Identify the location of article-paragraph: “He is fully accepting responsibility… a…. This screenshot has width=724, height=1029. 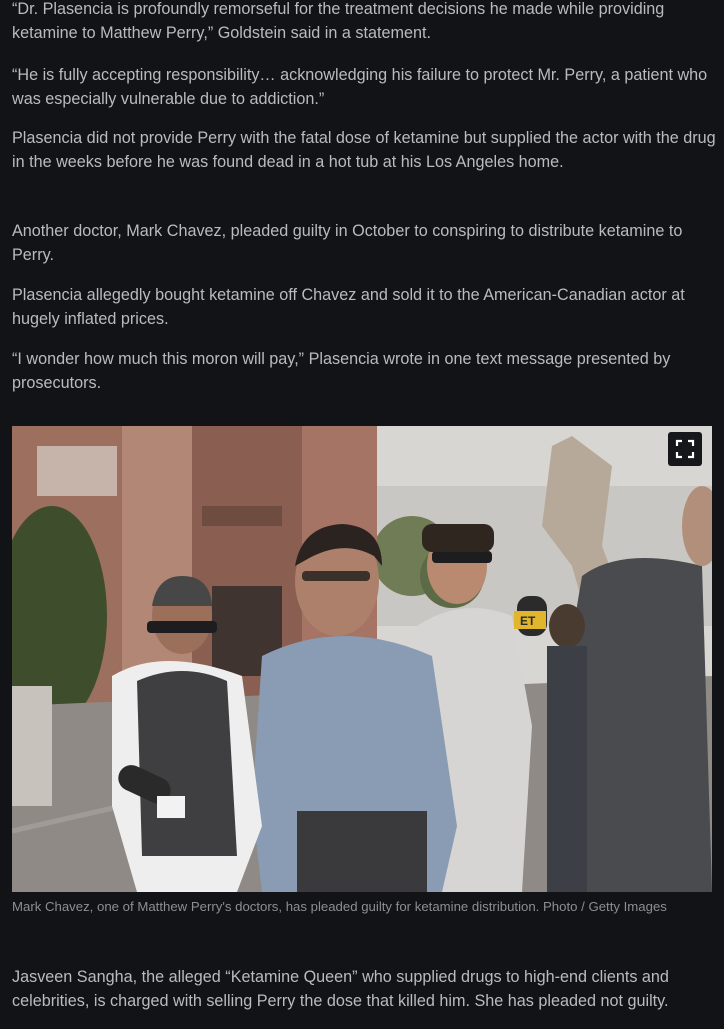
(360, 87).